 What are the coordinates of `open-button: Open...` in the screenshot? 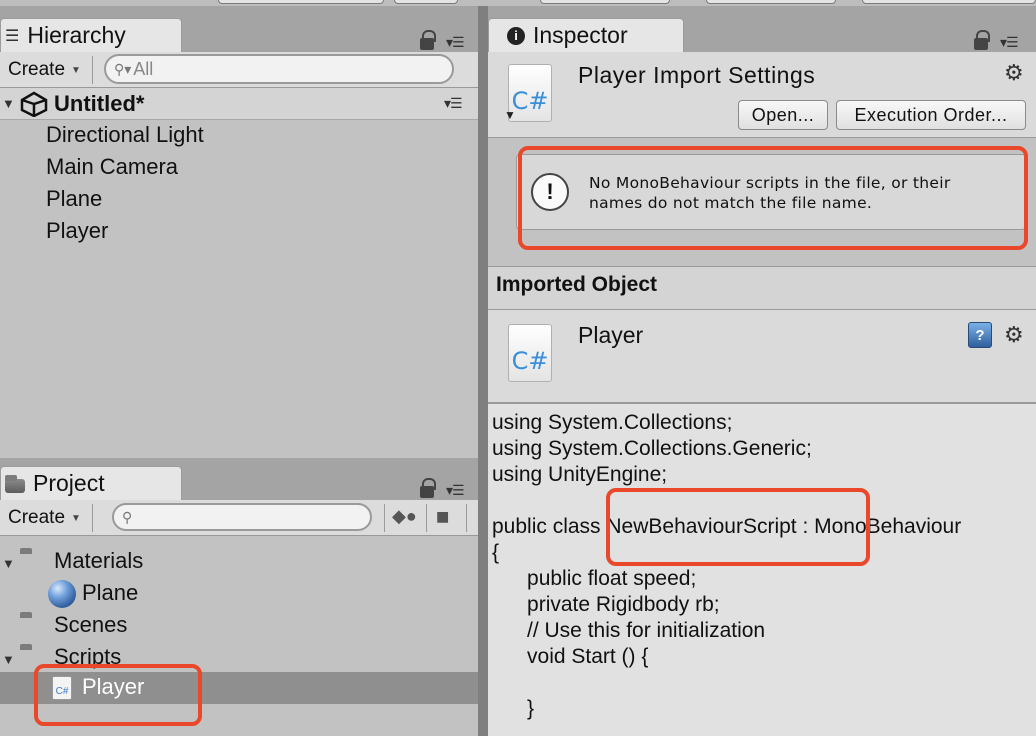 It's located at (783, 115).